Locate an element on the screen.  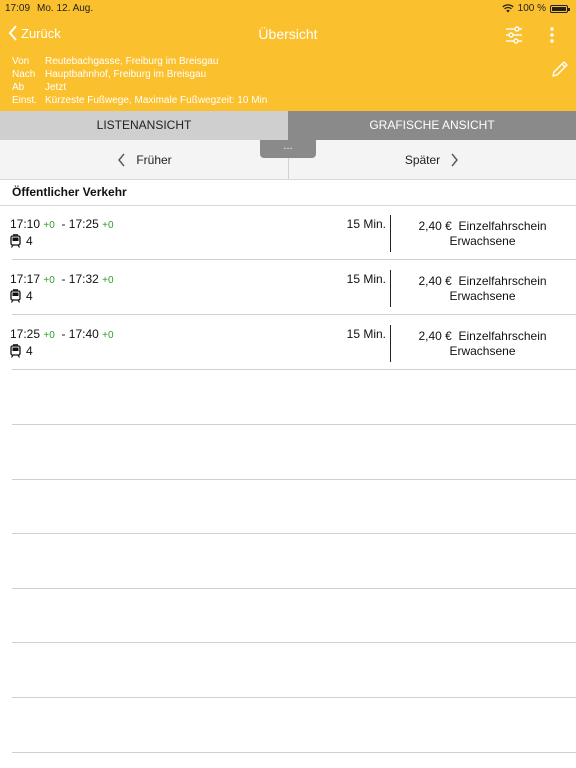
connection-times: 17:25 +0 - 17:40 +0 is located at coordinates (62, 334).